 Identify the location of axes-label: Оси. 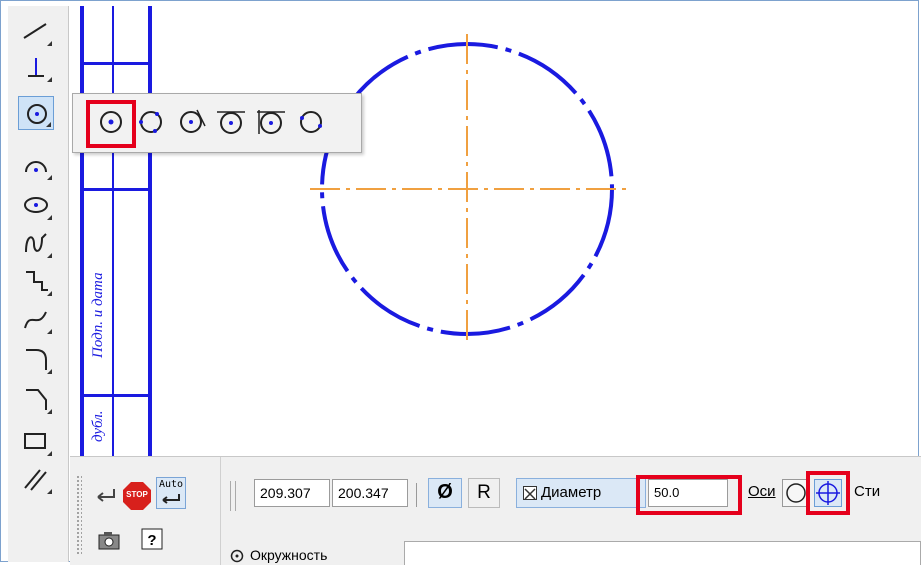
(762, 491).